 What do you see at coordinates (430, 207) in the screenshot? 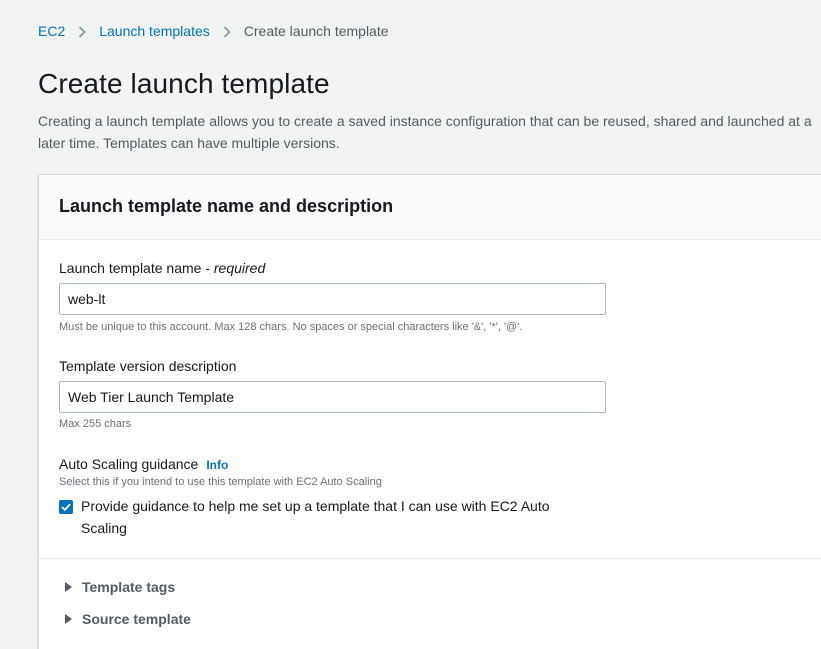
I see `panel-header: Launch template name and description` at bounding box center [430, 207].